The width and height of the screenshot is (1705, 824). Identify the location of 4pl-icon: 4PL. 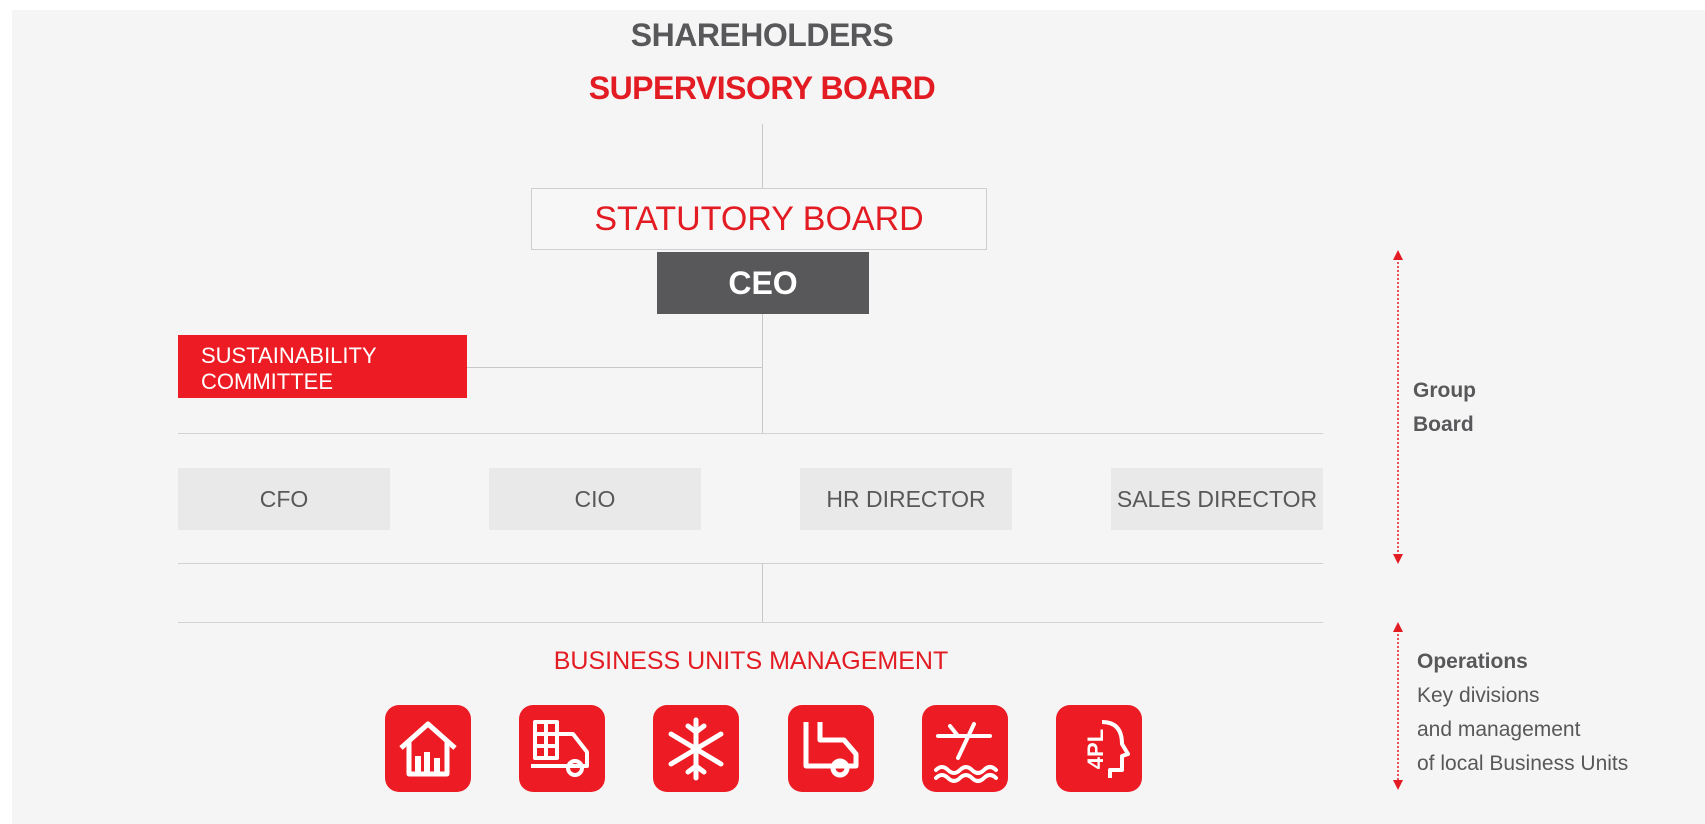
(1099, 748).